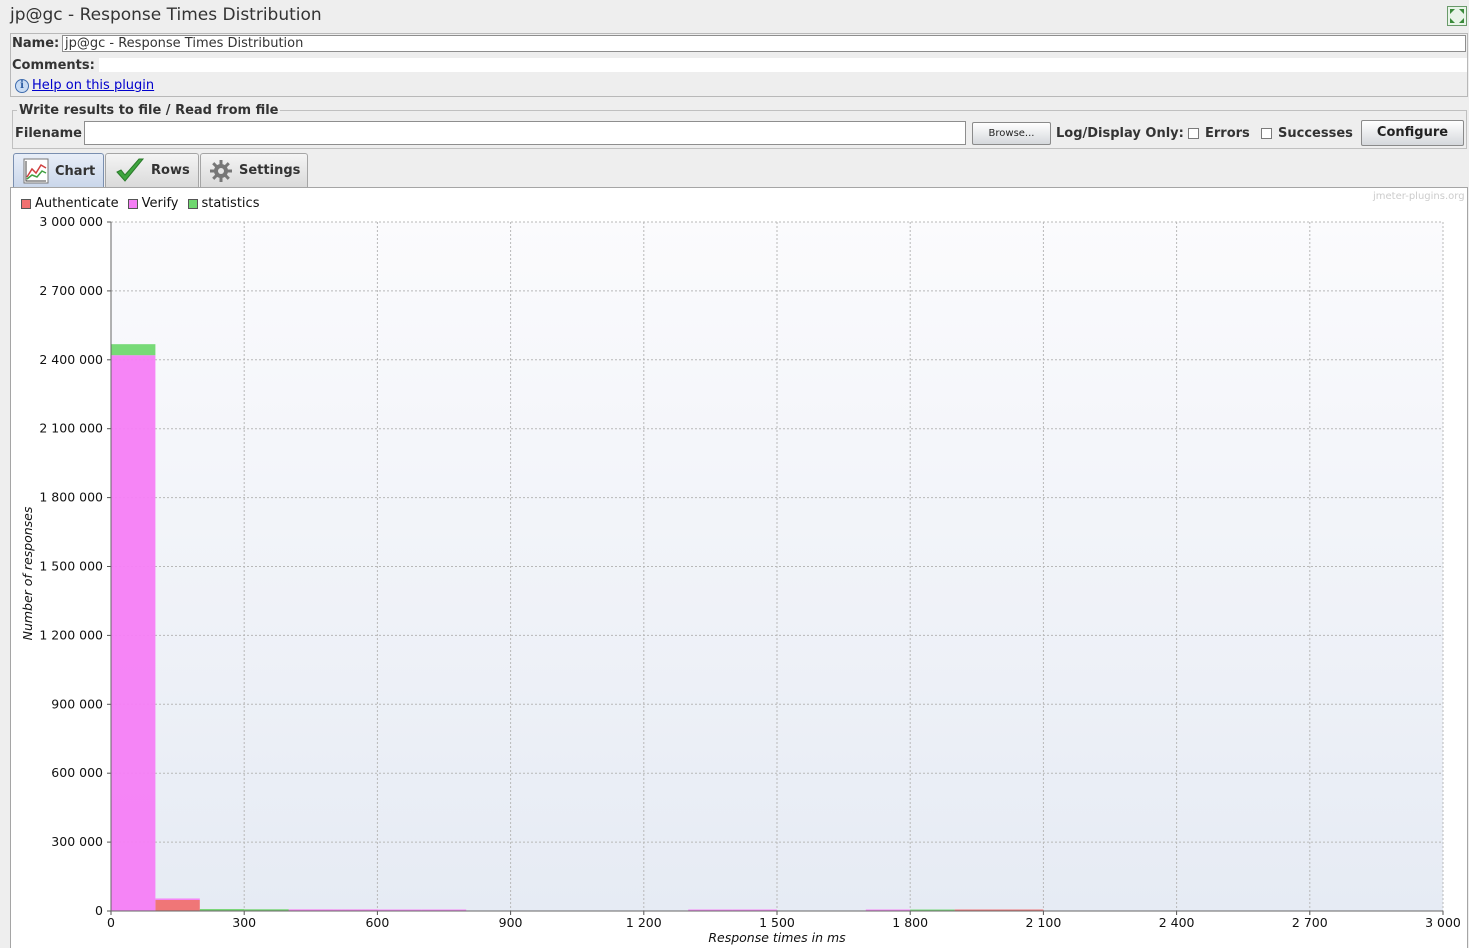 The height and width of the screenshot is (948, 1469). What do you see at coordinates (71, 566) in the screenshot?
I see `y-tick-label: 1 500 000` at bounding box center [71, 566].